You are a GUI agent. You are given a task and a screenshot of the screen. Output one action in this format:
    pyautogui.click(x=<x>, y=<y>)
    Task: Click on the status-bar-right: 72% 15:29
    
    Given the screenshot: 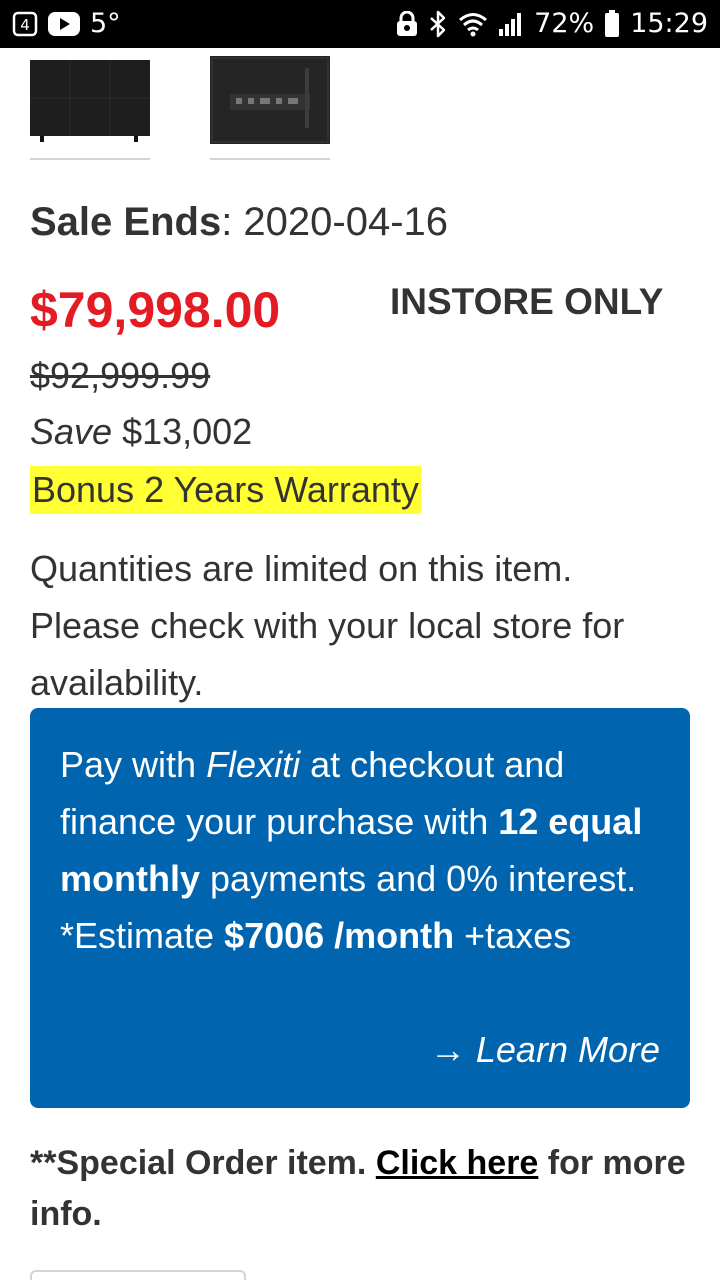 What is the action you would take?
    pyautogui.click(x=552, y=24)
    